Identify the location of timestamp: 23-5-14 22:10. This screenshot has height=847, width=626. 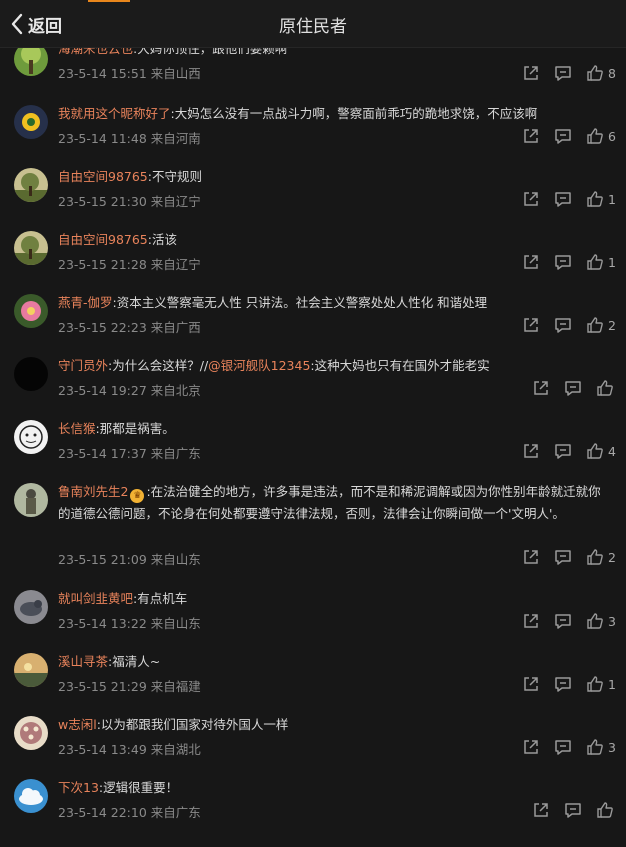
(102, 812).